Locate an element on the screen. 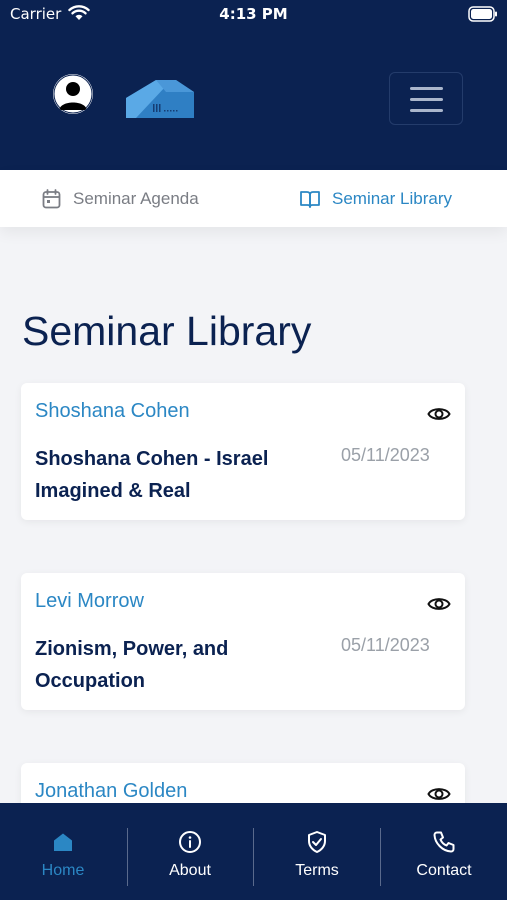  book-icon is located at coordinates (310, 199).